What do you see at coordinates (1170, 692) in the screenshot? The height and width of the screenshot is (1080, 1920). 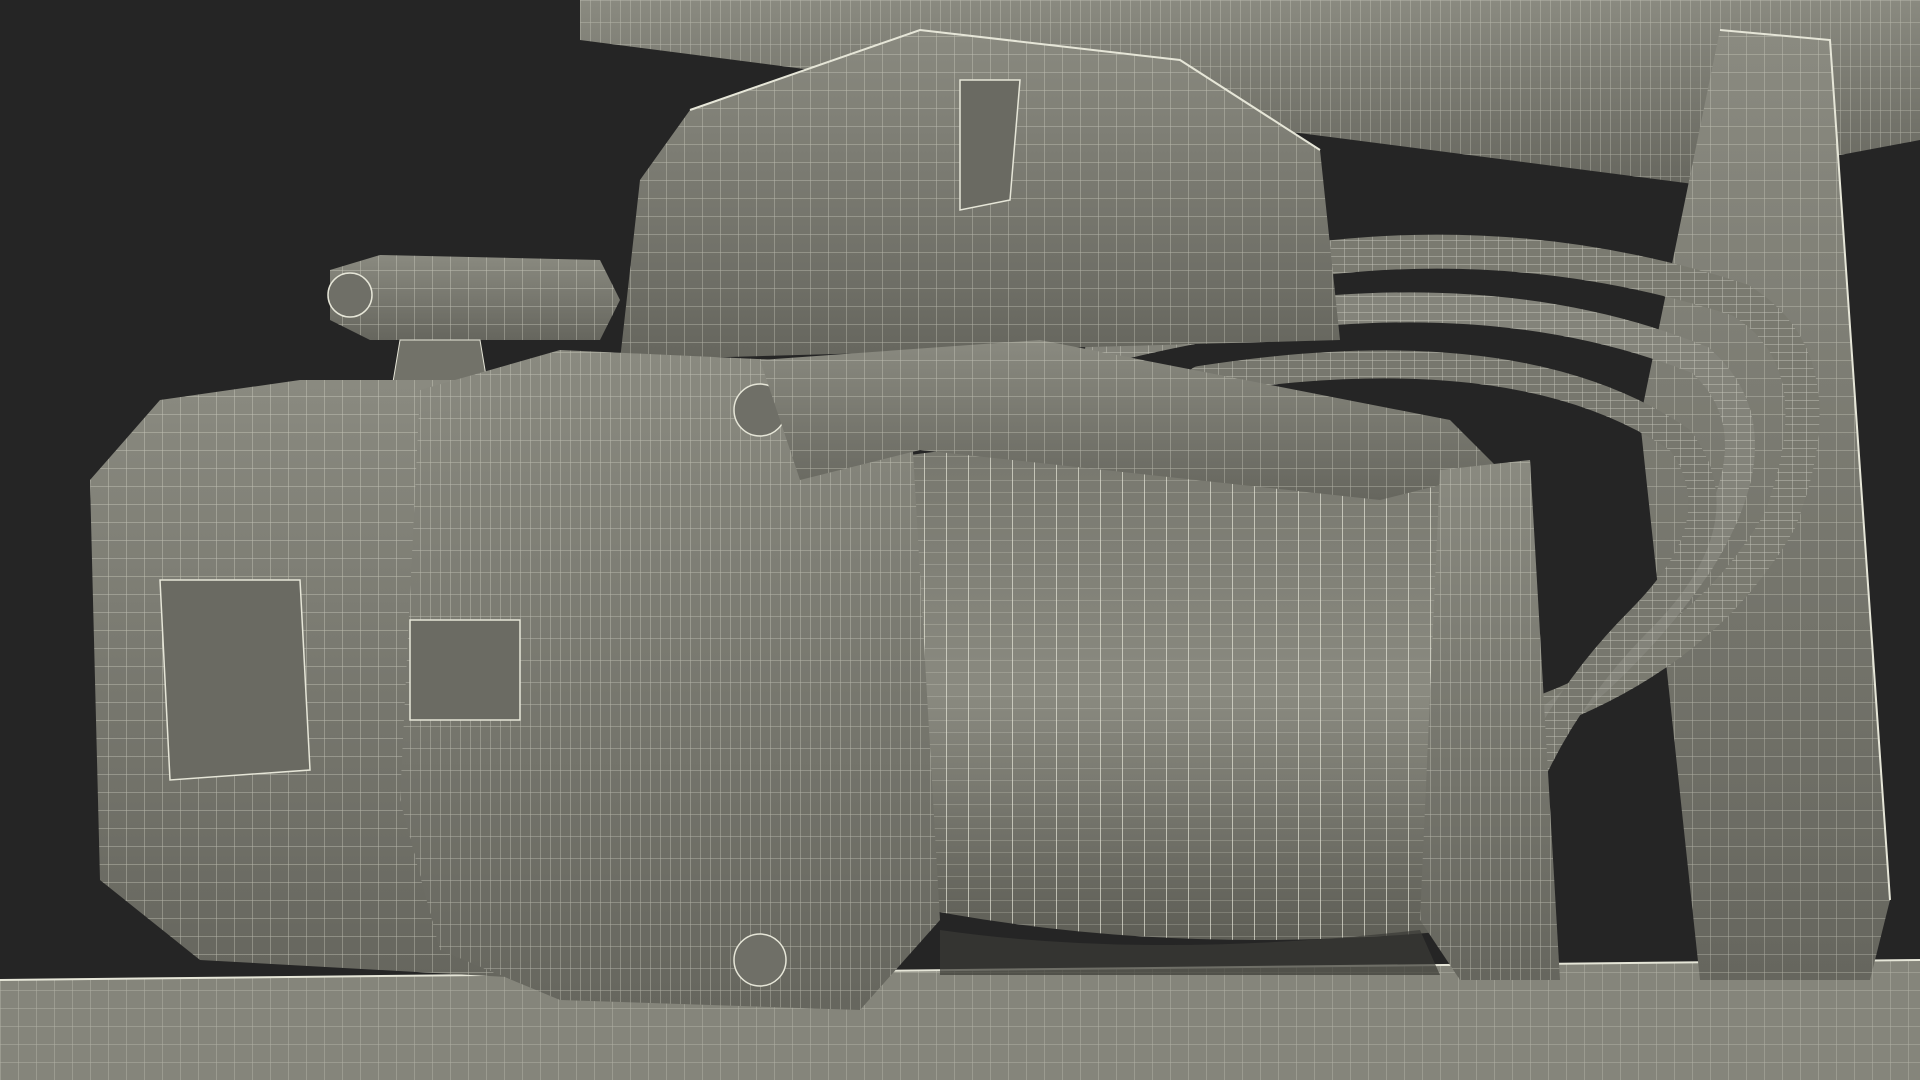 I see `cable-drum` at bounding box center [1170, 692].